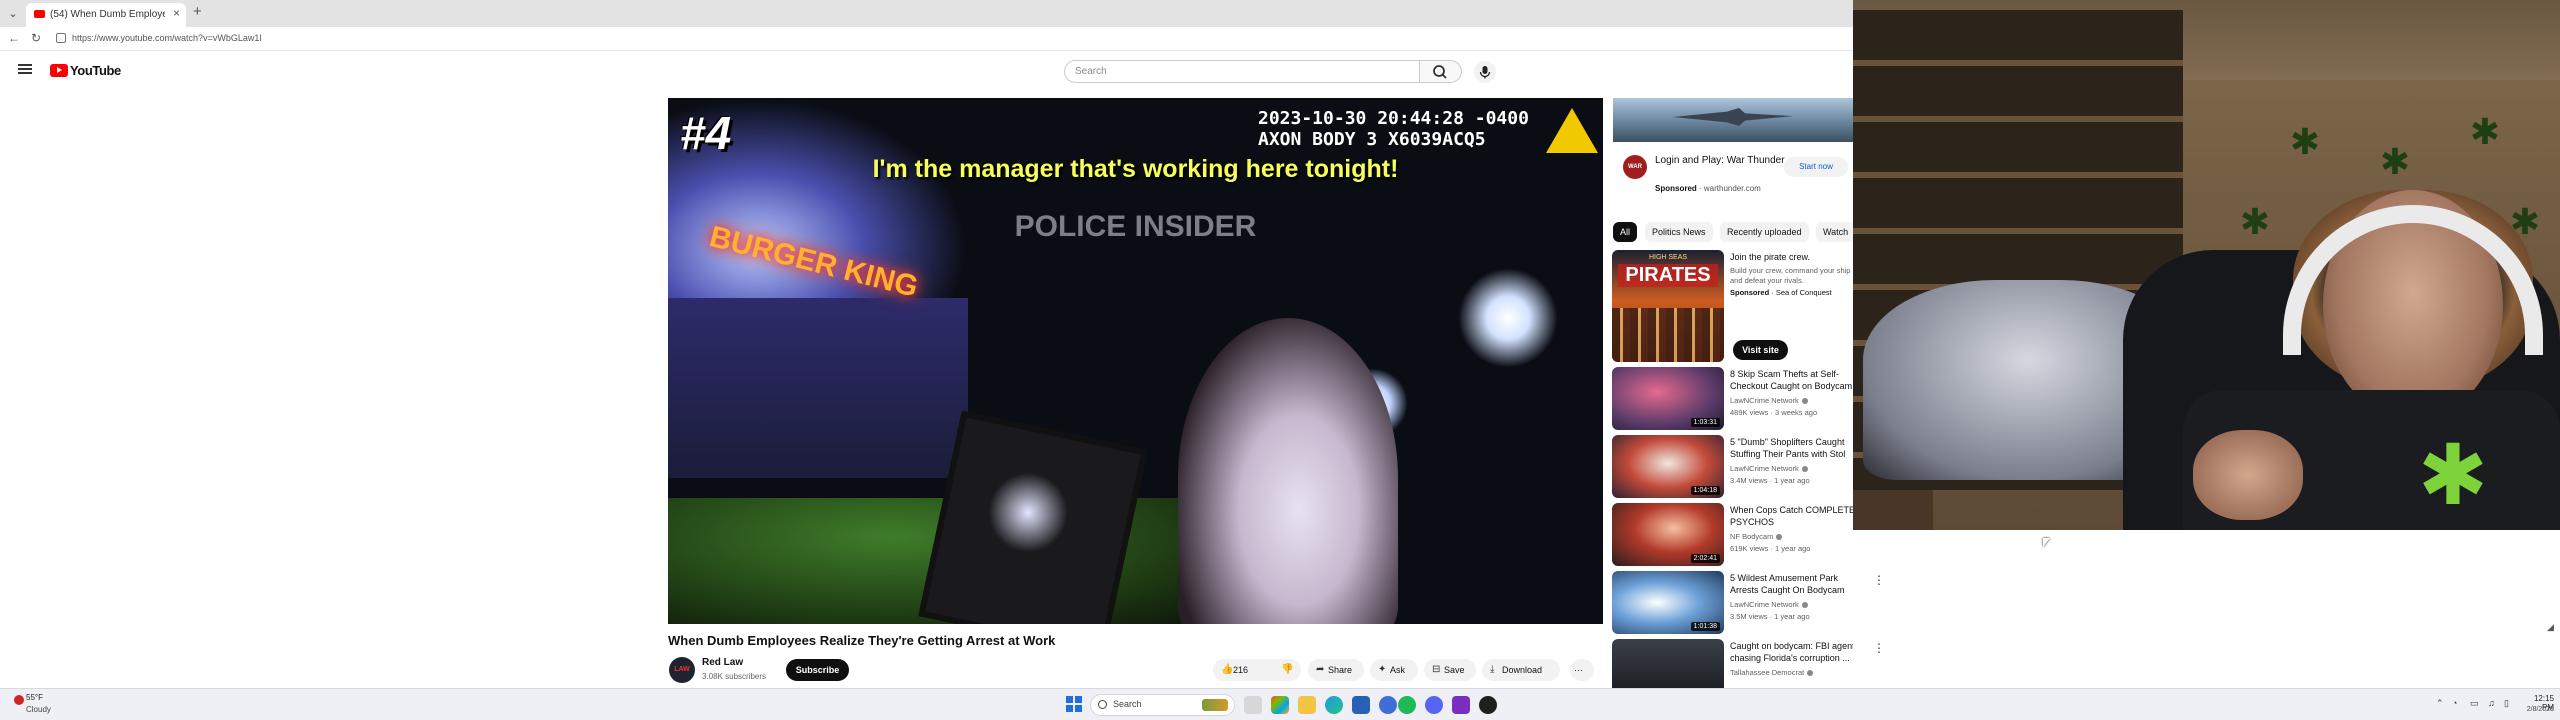  I want to click on channel-name: Red Law, so click(722, 662).